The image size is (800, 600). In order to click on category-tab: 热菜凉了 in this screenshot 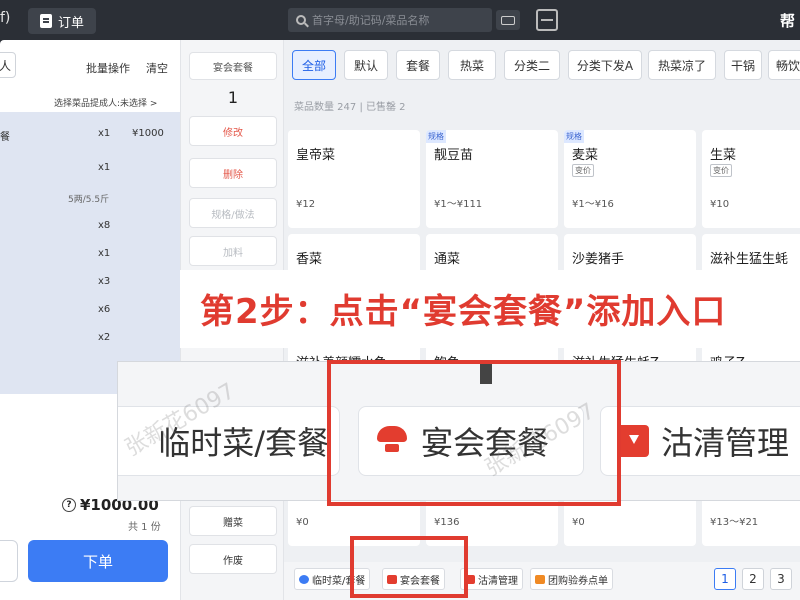, I will do `click(682, 65)`.